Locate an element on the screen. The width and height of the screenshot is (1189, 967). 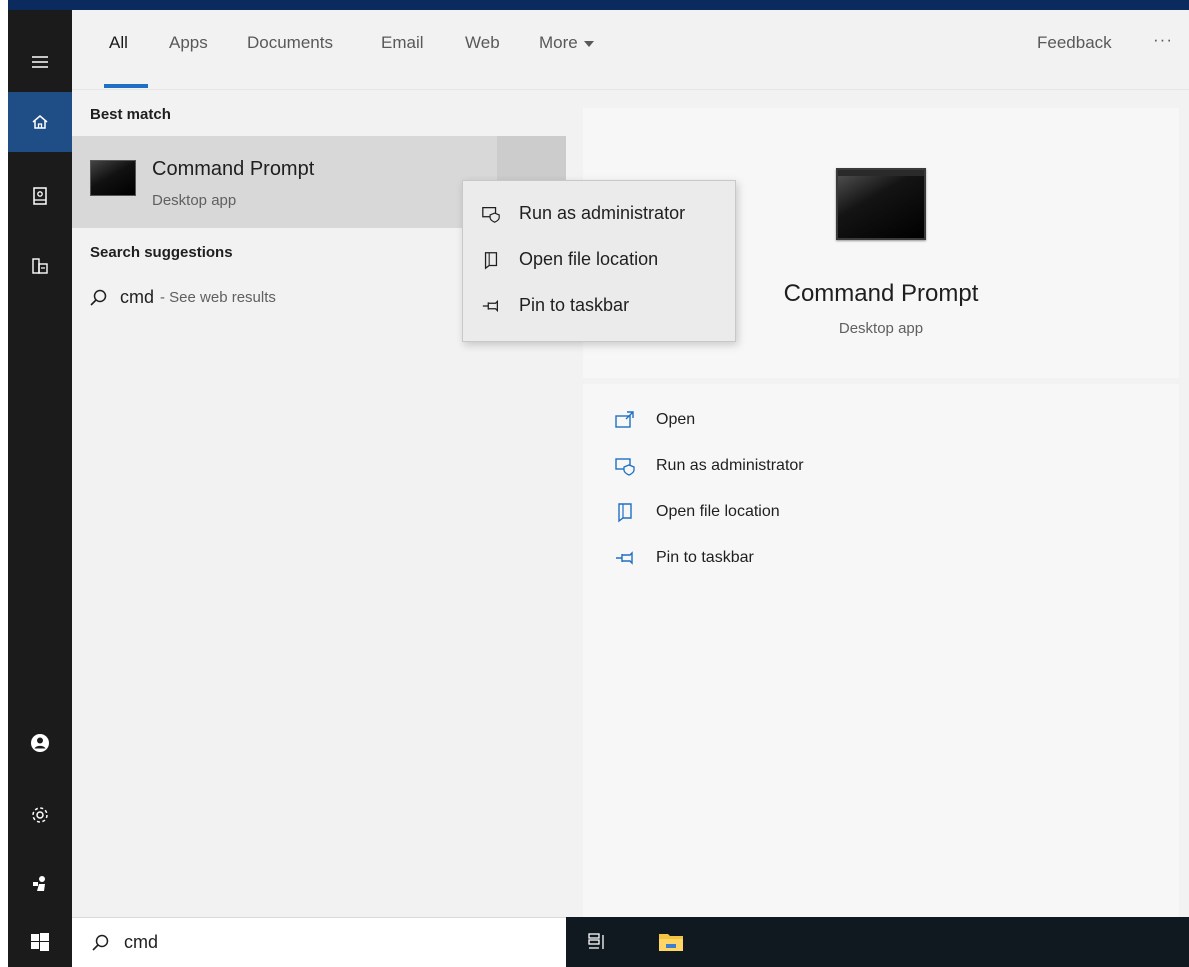
action-run-as-administrator-label: Run as administrator is located at coordinates (730, 465).